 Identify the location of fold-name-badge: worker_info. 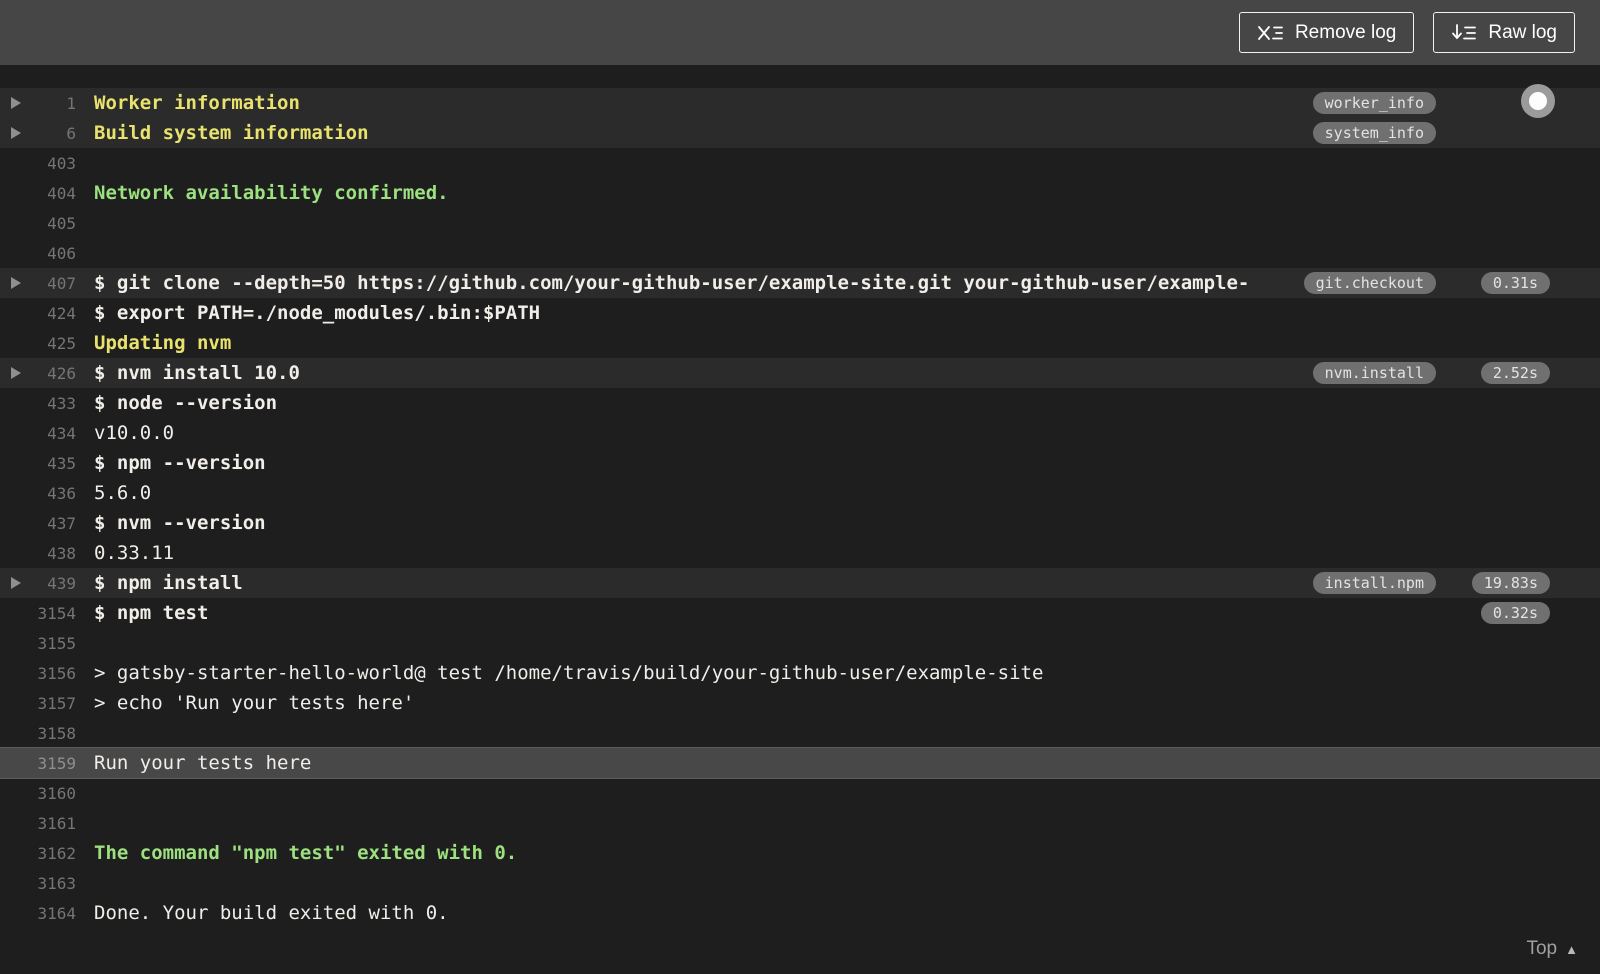
(1374, 103).